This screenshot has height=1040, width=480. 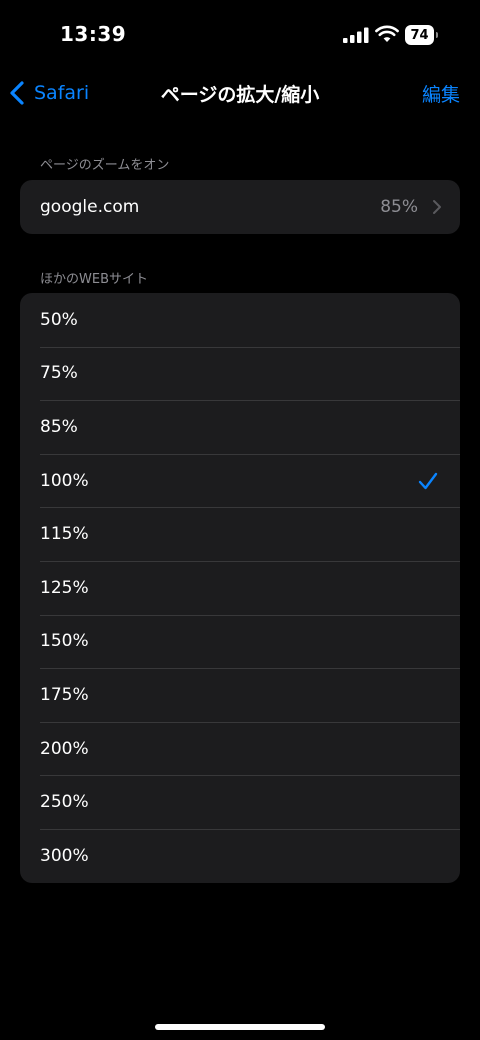 What do you see at coordinates (240, 373) in the screenshot?
I see `zoom-option-75: 75%` at bounding box center [240, 373].